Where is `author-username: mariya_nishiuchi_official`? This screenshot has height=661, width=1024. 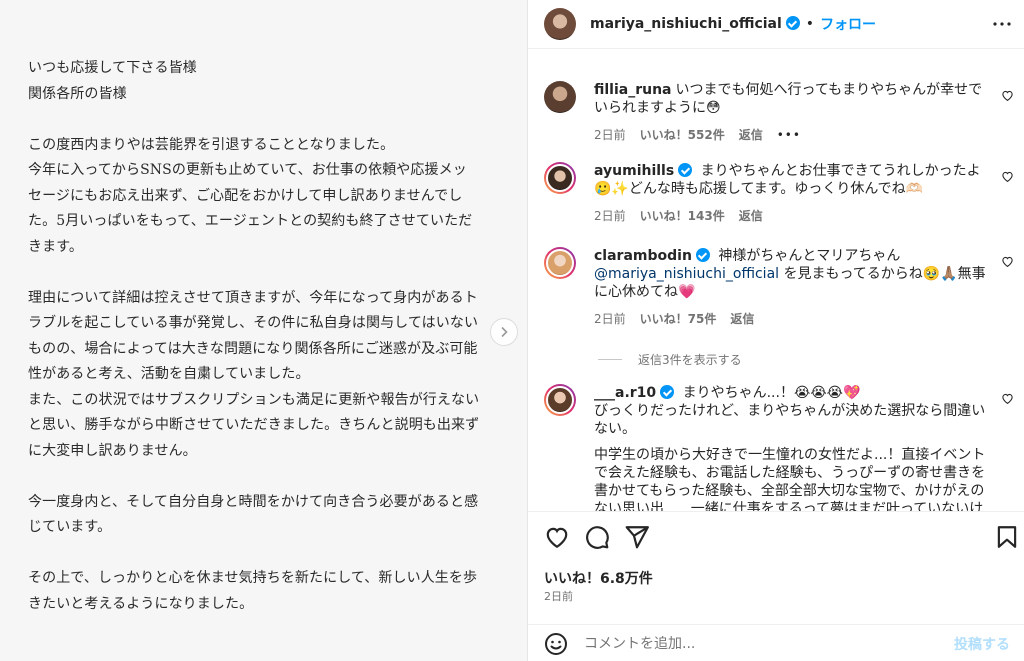
author-username: mariya_nishiuchi_official is located at coordinates (695, 24).